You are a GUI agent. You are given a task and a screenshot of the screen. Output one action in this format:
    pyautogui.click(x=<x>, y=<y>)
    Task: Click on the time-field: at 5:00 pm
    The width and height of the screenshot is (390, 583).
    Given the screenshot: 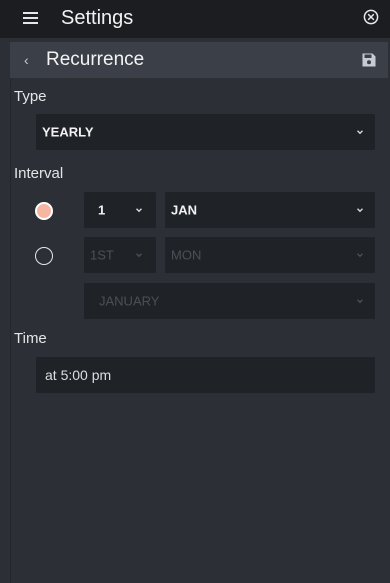 What is the action you would take?
    pyautogui.click(x=205, y=375)
    